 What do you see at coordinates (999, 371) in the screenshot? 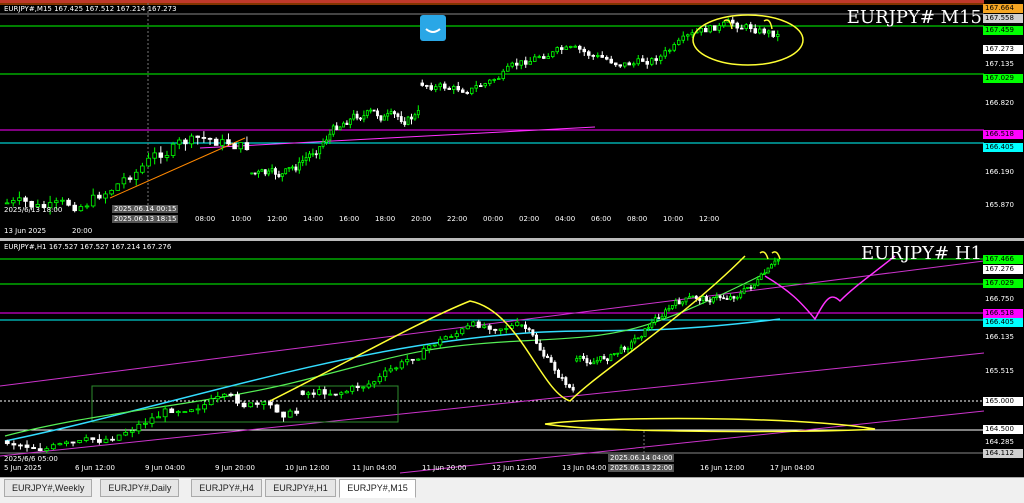
I see `price-label: 165.515` at bounding box center [999, 371].